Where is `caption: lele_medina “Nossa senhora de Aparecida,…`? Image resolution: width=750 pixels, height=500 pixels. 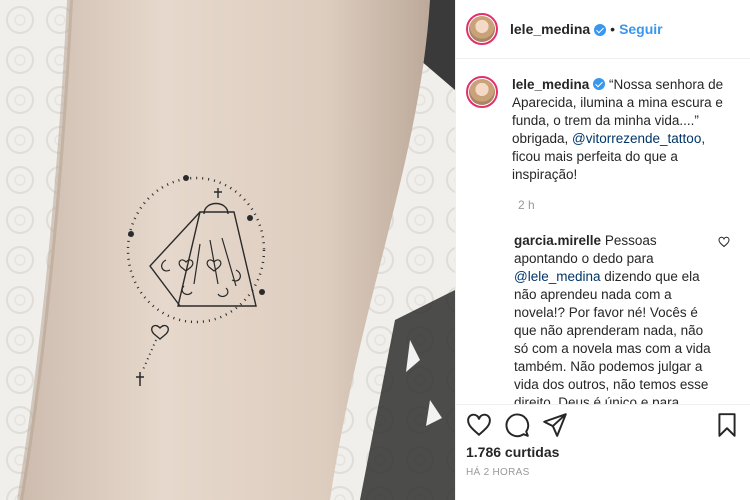 caption: lele_medina “Nossa senhora de Aparecida,… is located at coordinates (602, 130).